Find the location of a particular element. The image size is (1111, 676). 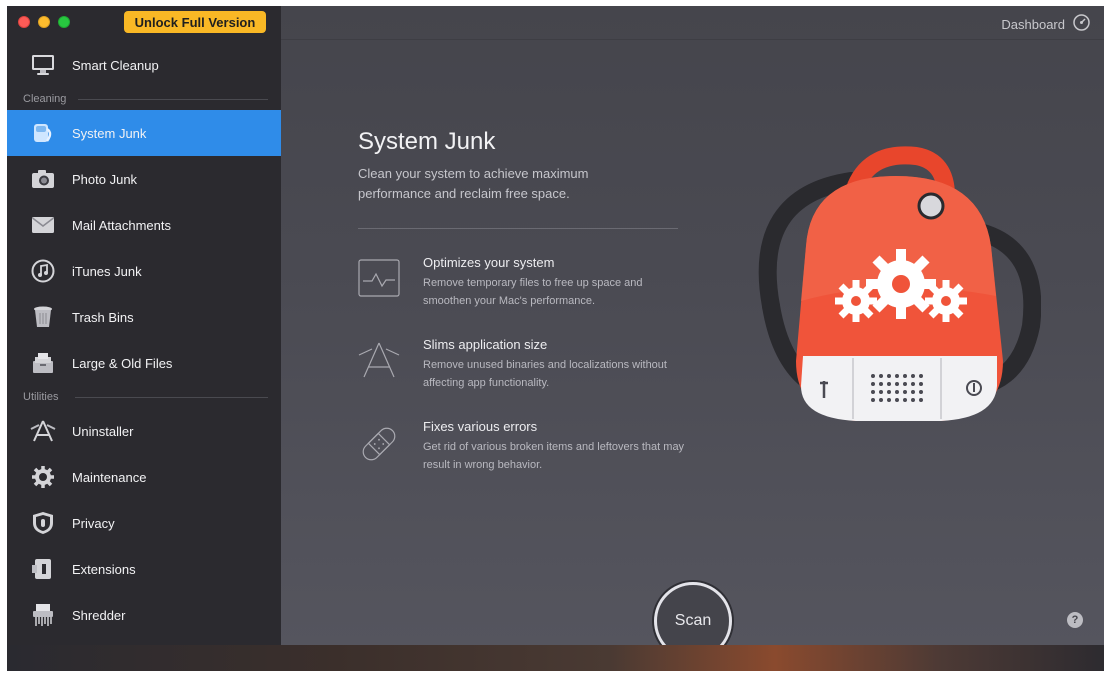

sidebar-item-label: Privacy is located at coordinates (93, 523).